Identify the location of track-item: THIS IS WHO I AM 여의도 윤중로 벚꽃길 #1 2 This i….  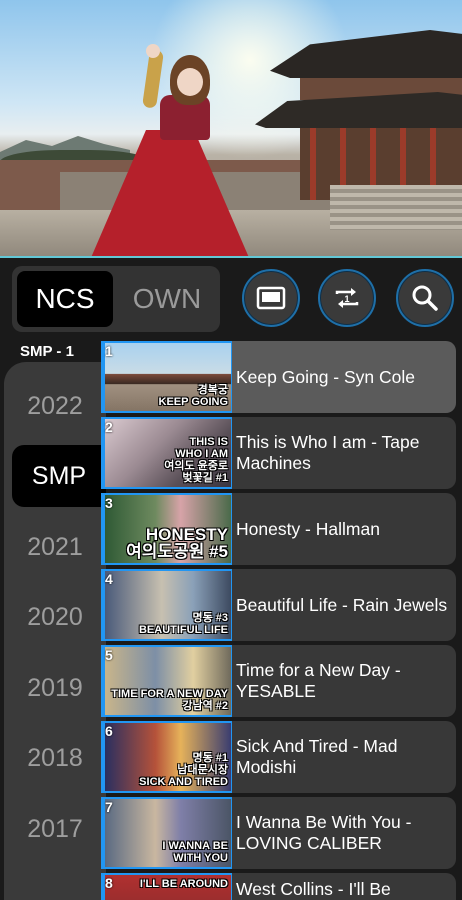
(278, 453).